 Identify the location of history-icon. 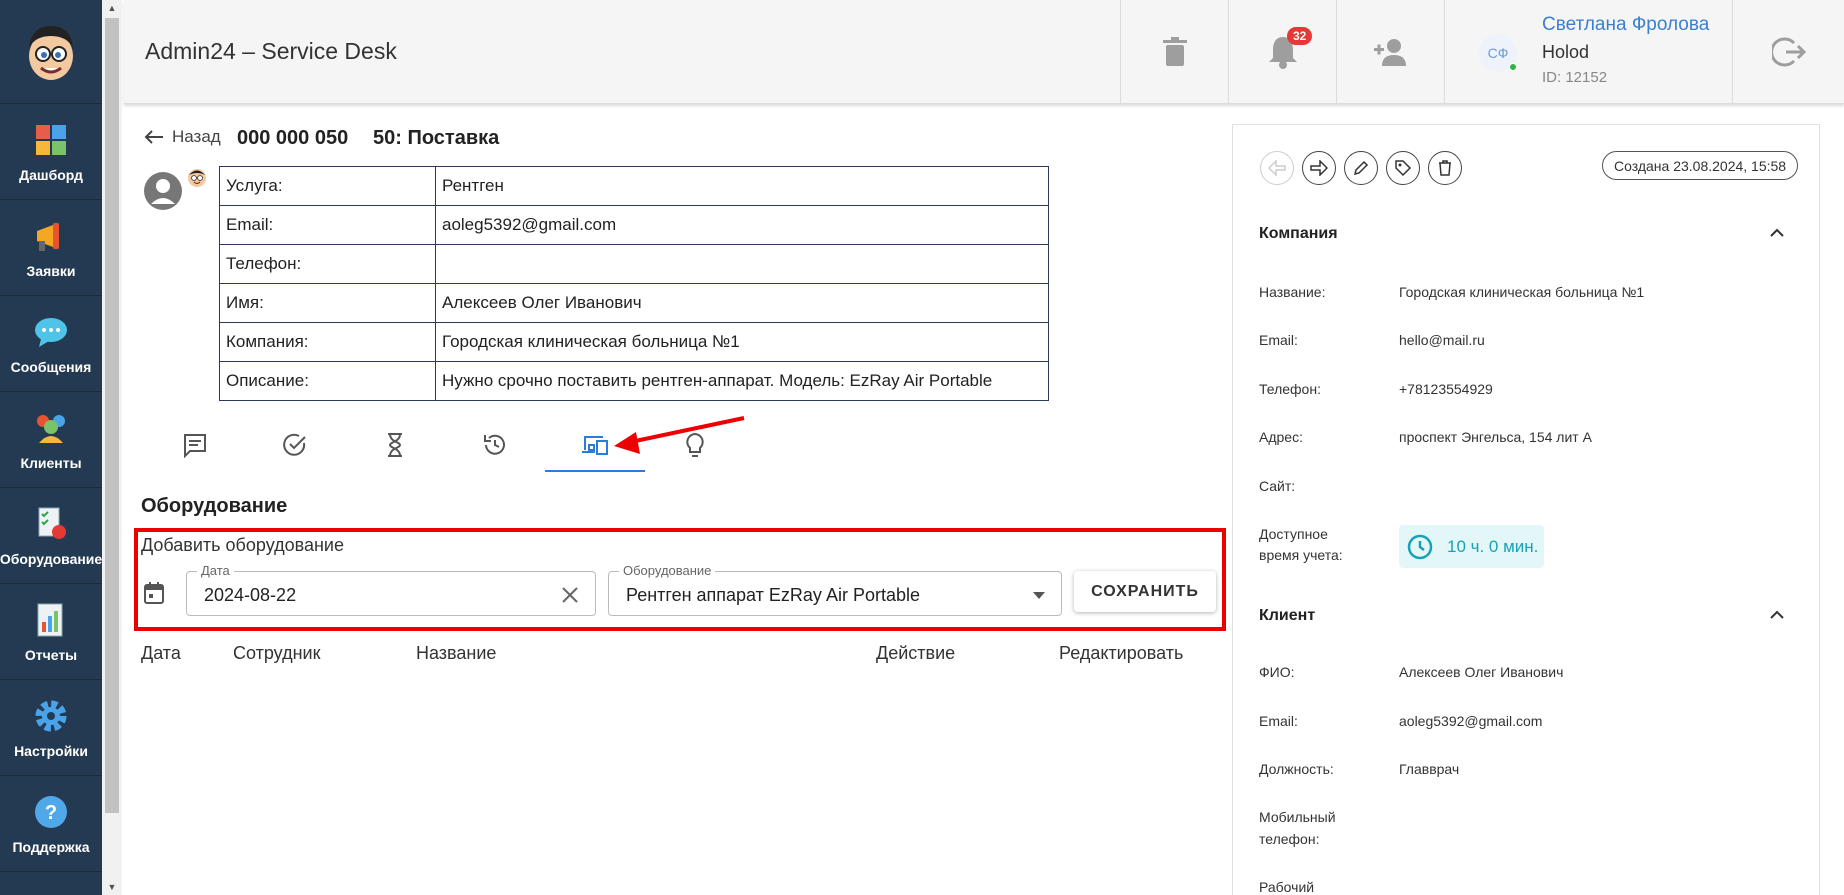
(494, 444).